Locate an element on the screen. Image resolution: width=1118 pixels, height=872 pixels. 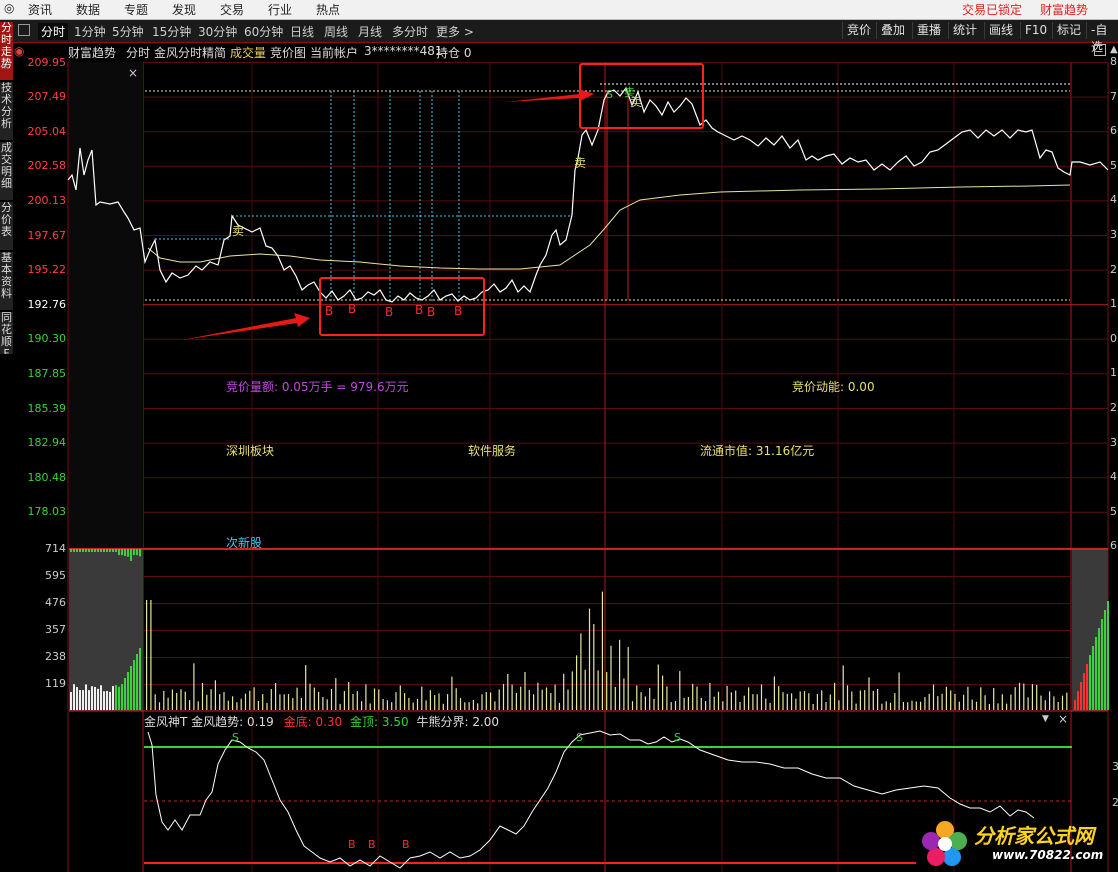
ind-buy-signal-3: B is located at coordinates (406, 844).